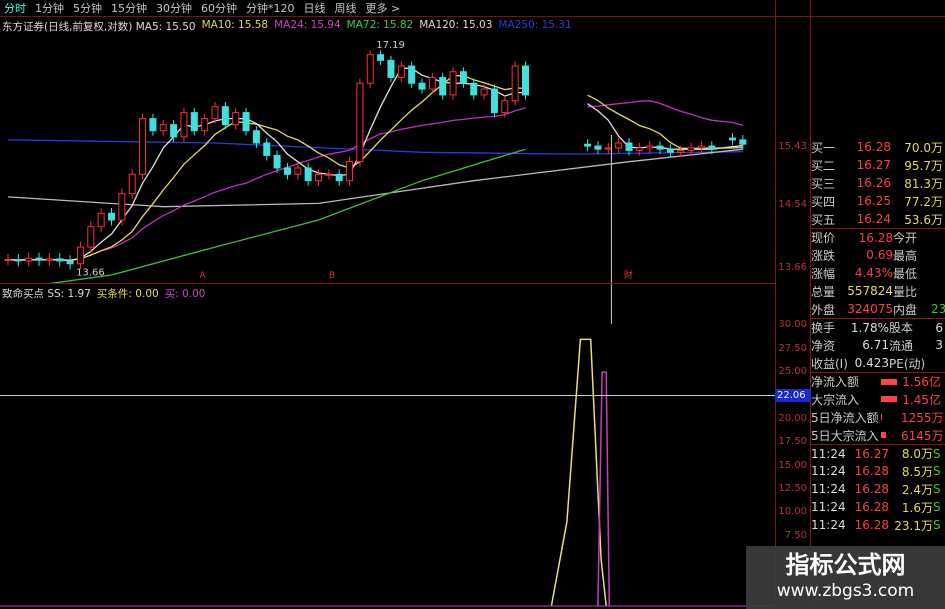 The width and height of the screenshot is (945, 609). What do you see at coordinates (174, 8) in the screenshot?
I see `tab-4: 30分钟` at bounding box center [174, 8].